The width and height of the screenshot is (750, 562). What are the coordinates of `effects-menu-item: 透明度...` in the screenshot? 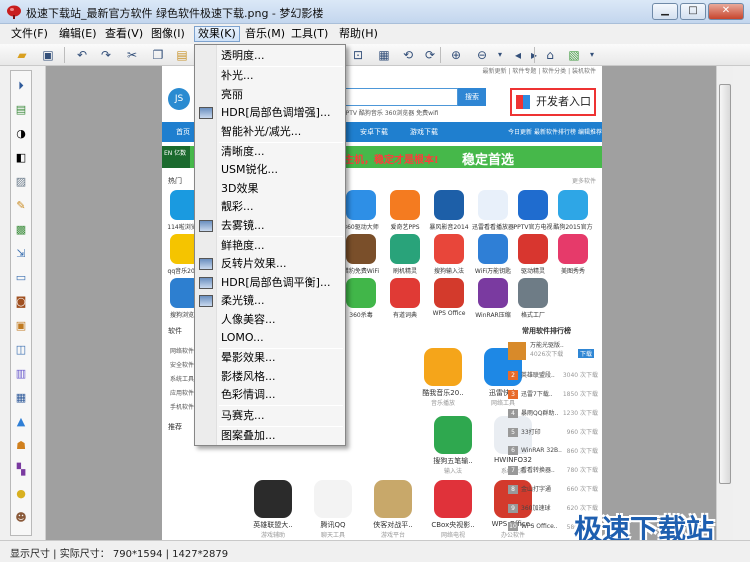 It's located at (243, 55).